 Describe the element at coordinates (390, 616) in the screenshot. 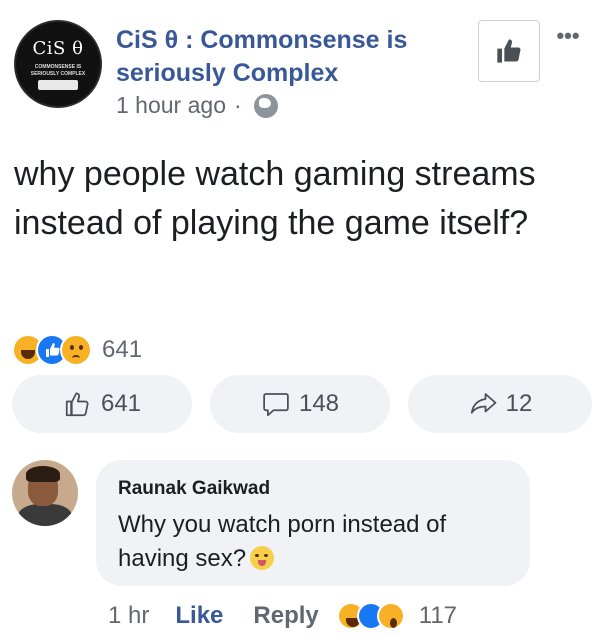

I see `wow-reaction-icon` at that location.